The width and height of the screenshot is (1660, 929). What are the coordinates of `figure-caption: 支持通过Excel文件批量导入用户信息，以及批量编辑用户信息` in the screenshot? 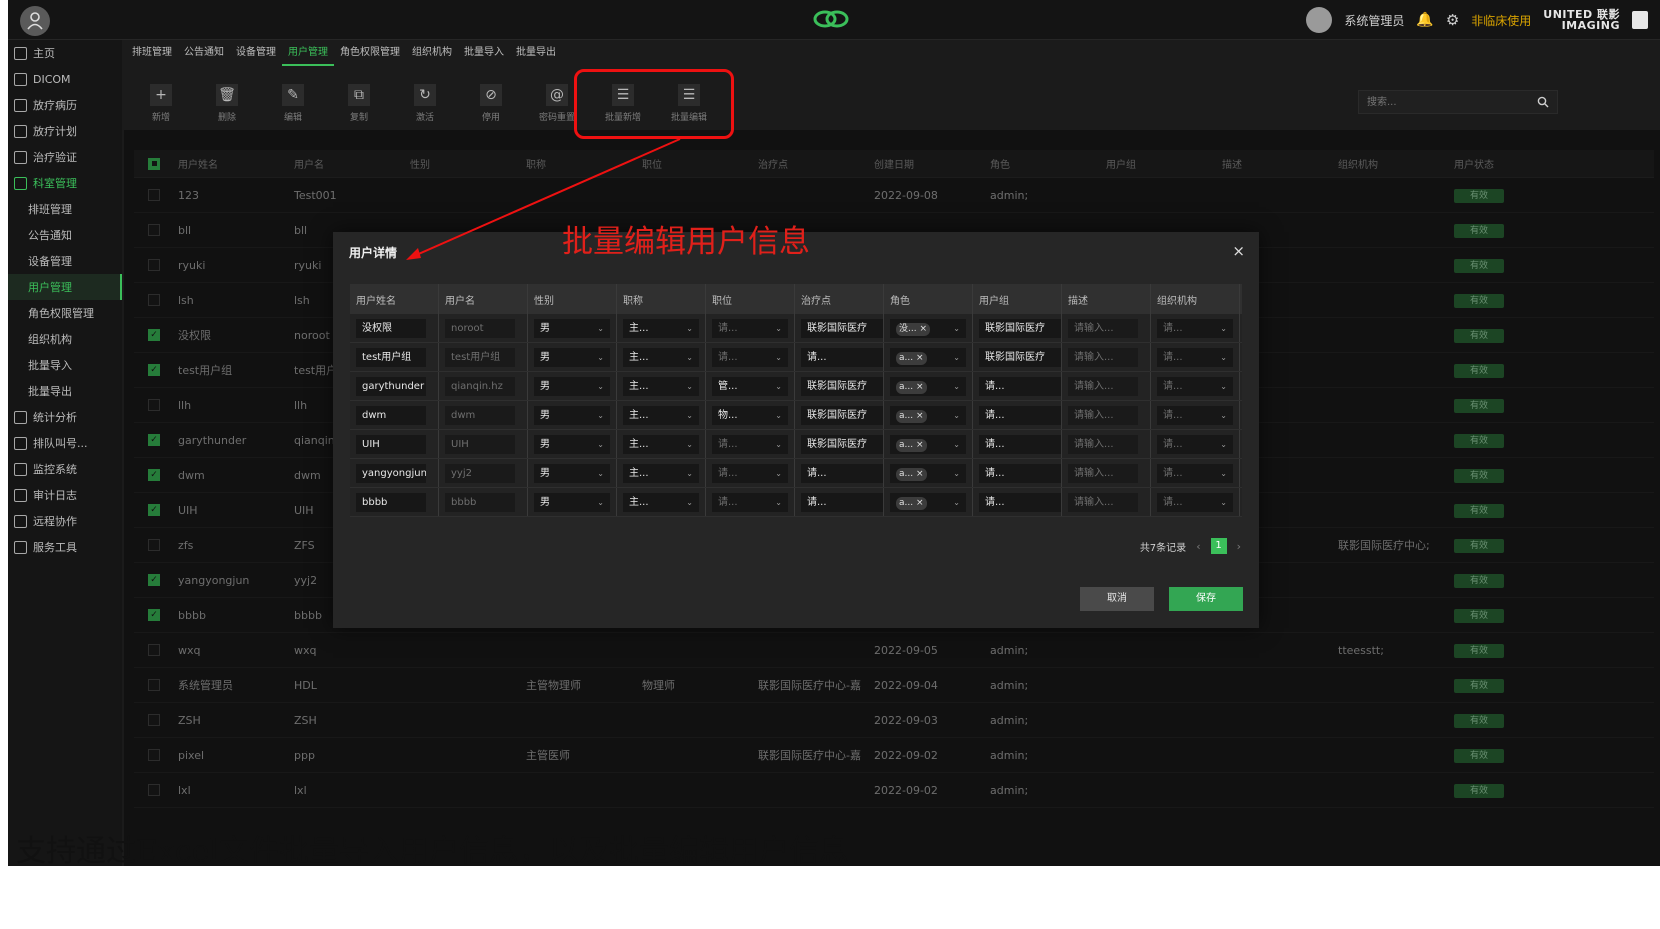 It's located at (432, 851).